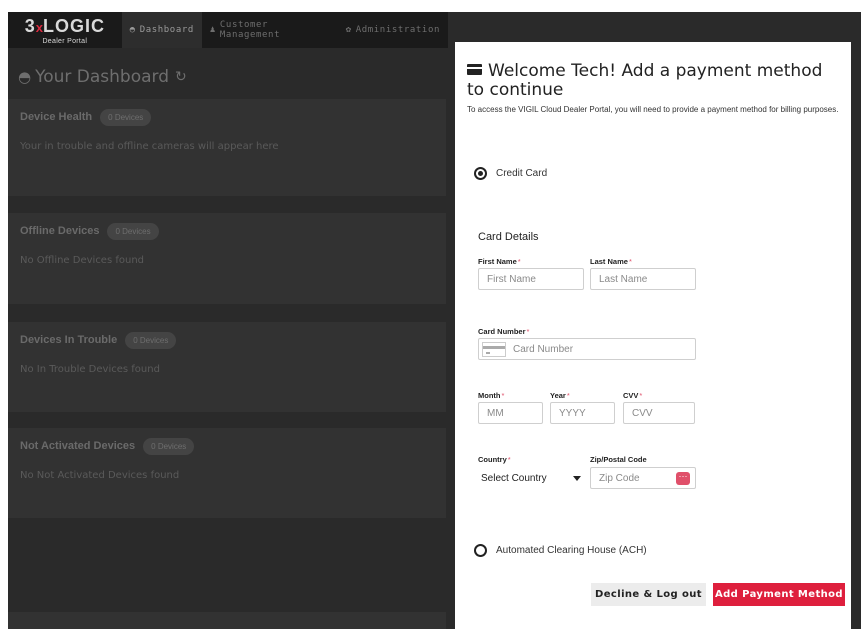  Describe the element at coordinates (64, 25) in the screenshot. I see `logo-wordmark: 3xLOGIC` at that location.